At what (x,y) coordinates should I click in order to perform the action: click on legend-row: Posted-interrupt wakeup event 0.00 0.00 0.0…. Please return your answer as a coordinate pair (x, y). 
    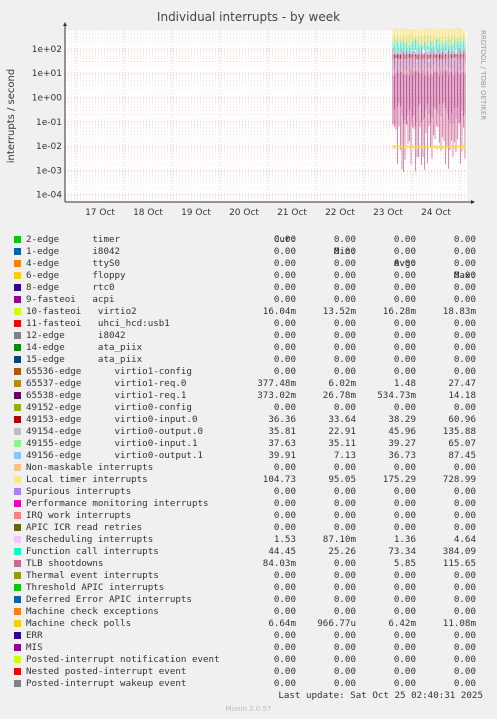
    Looking at the image, I should click on (248, 684).